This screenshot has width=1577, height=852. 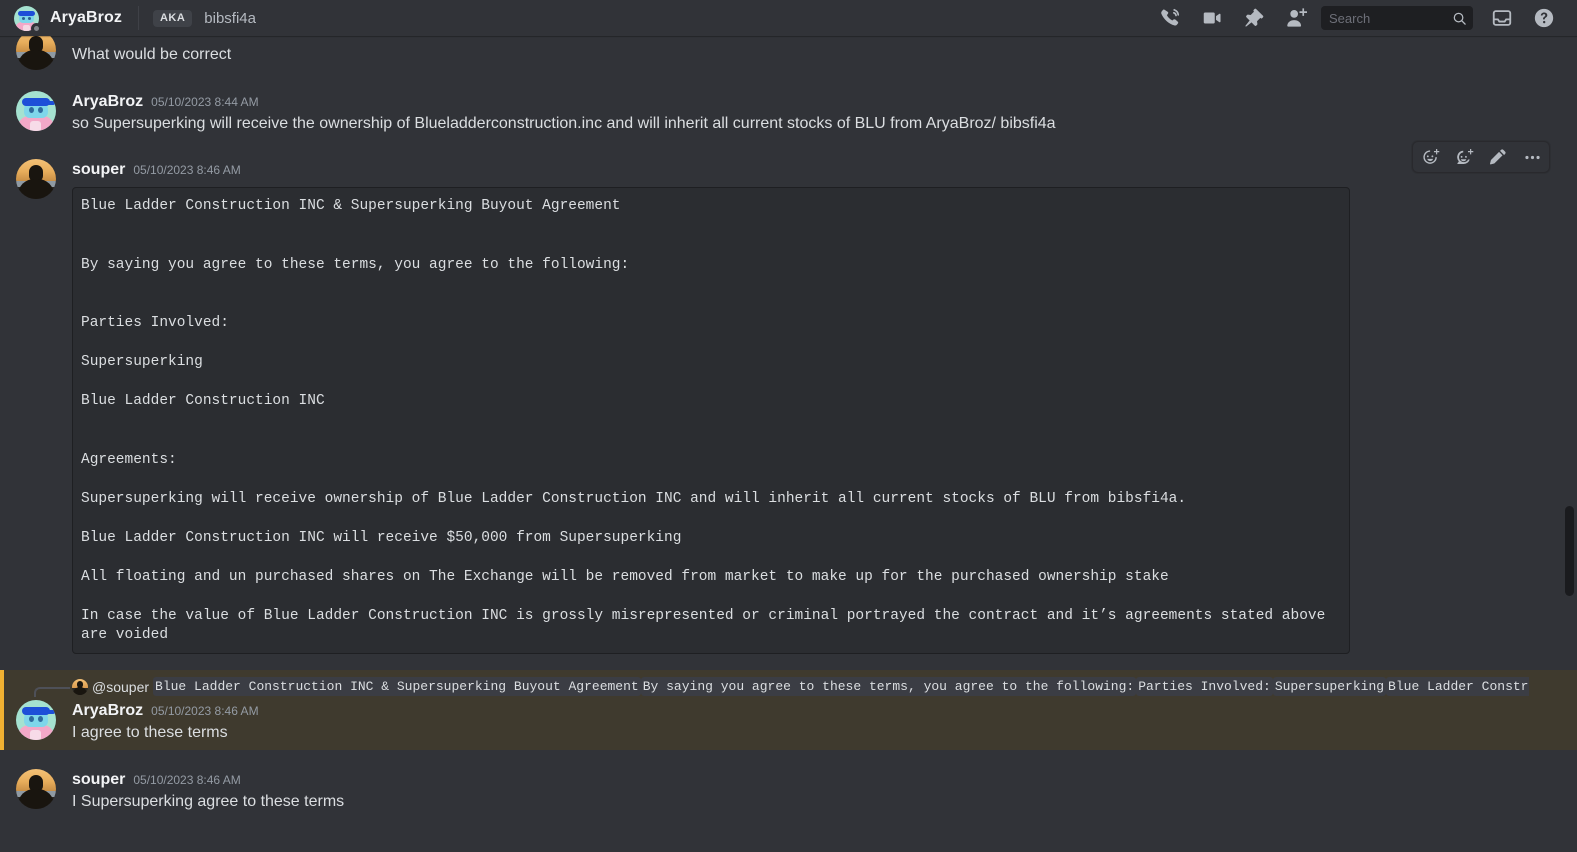 I want to click on dm-header-username: AryaBroz, so click(x=86, y=18).